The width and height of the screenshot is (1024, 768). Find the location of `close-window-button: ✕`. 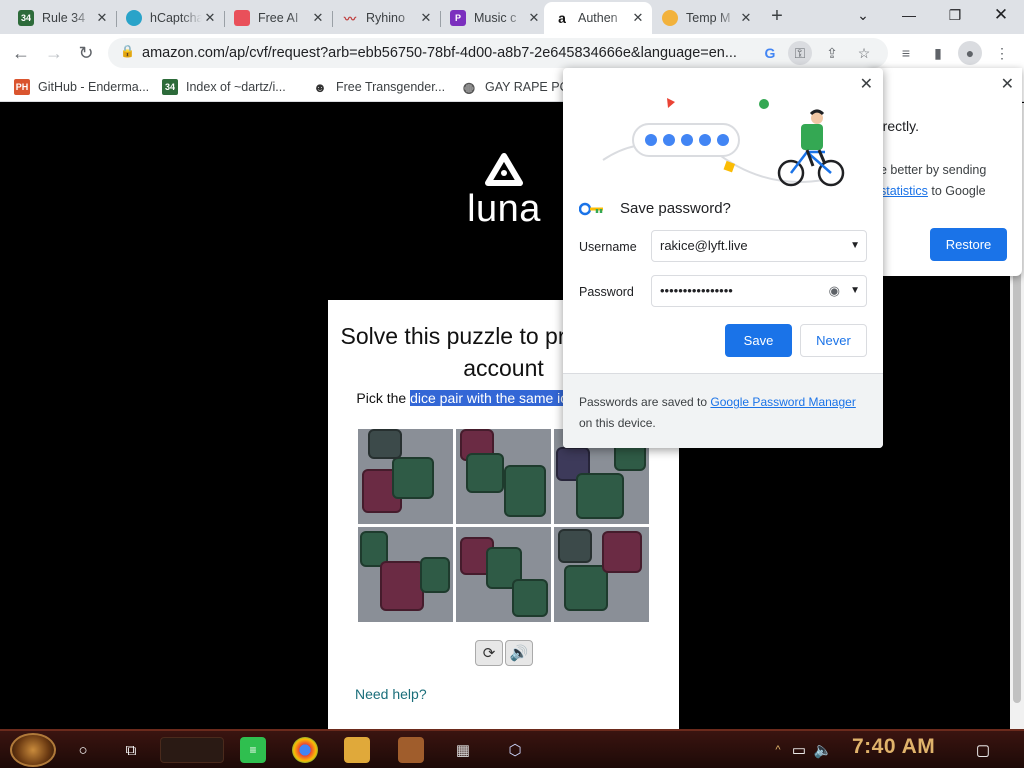

close-window-button: ✕ is located at coordinates (1001, 16).